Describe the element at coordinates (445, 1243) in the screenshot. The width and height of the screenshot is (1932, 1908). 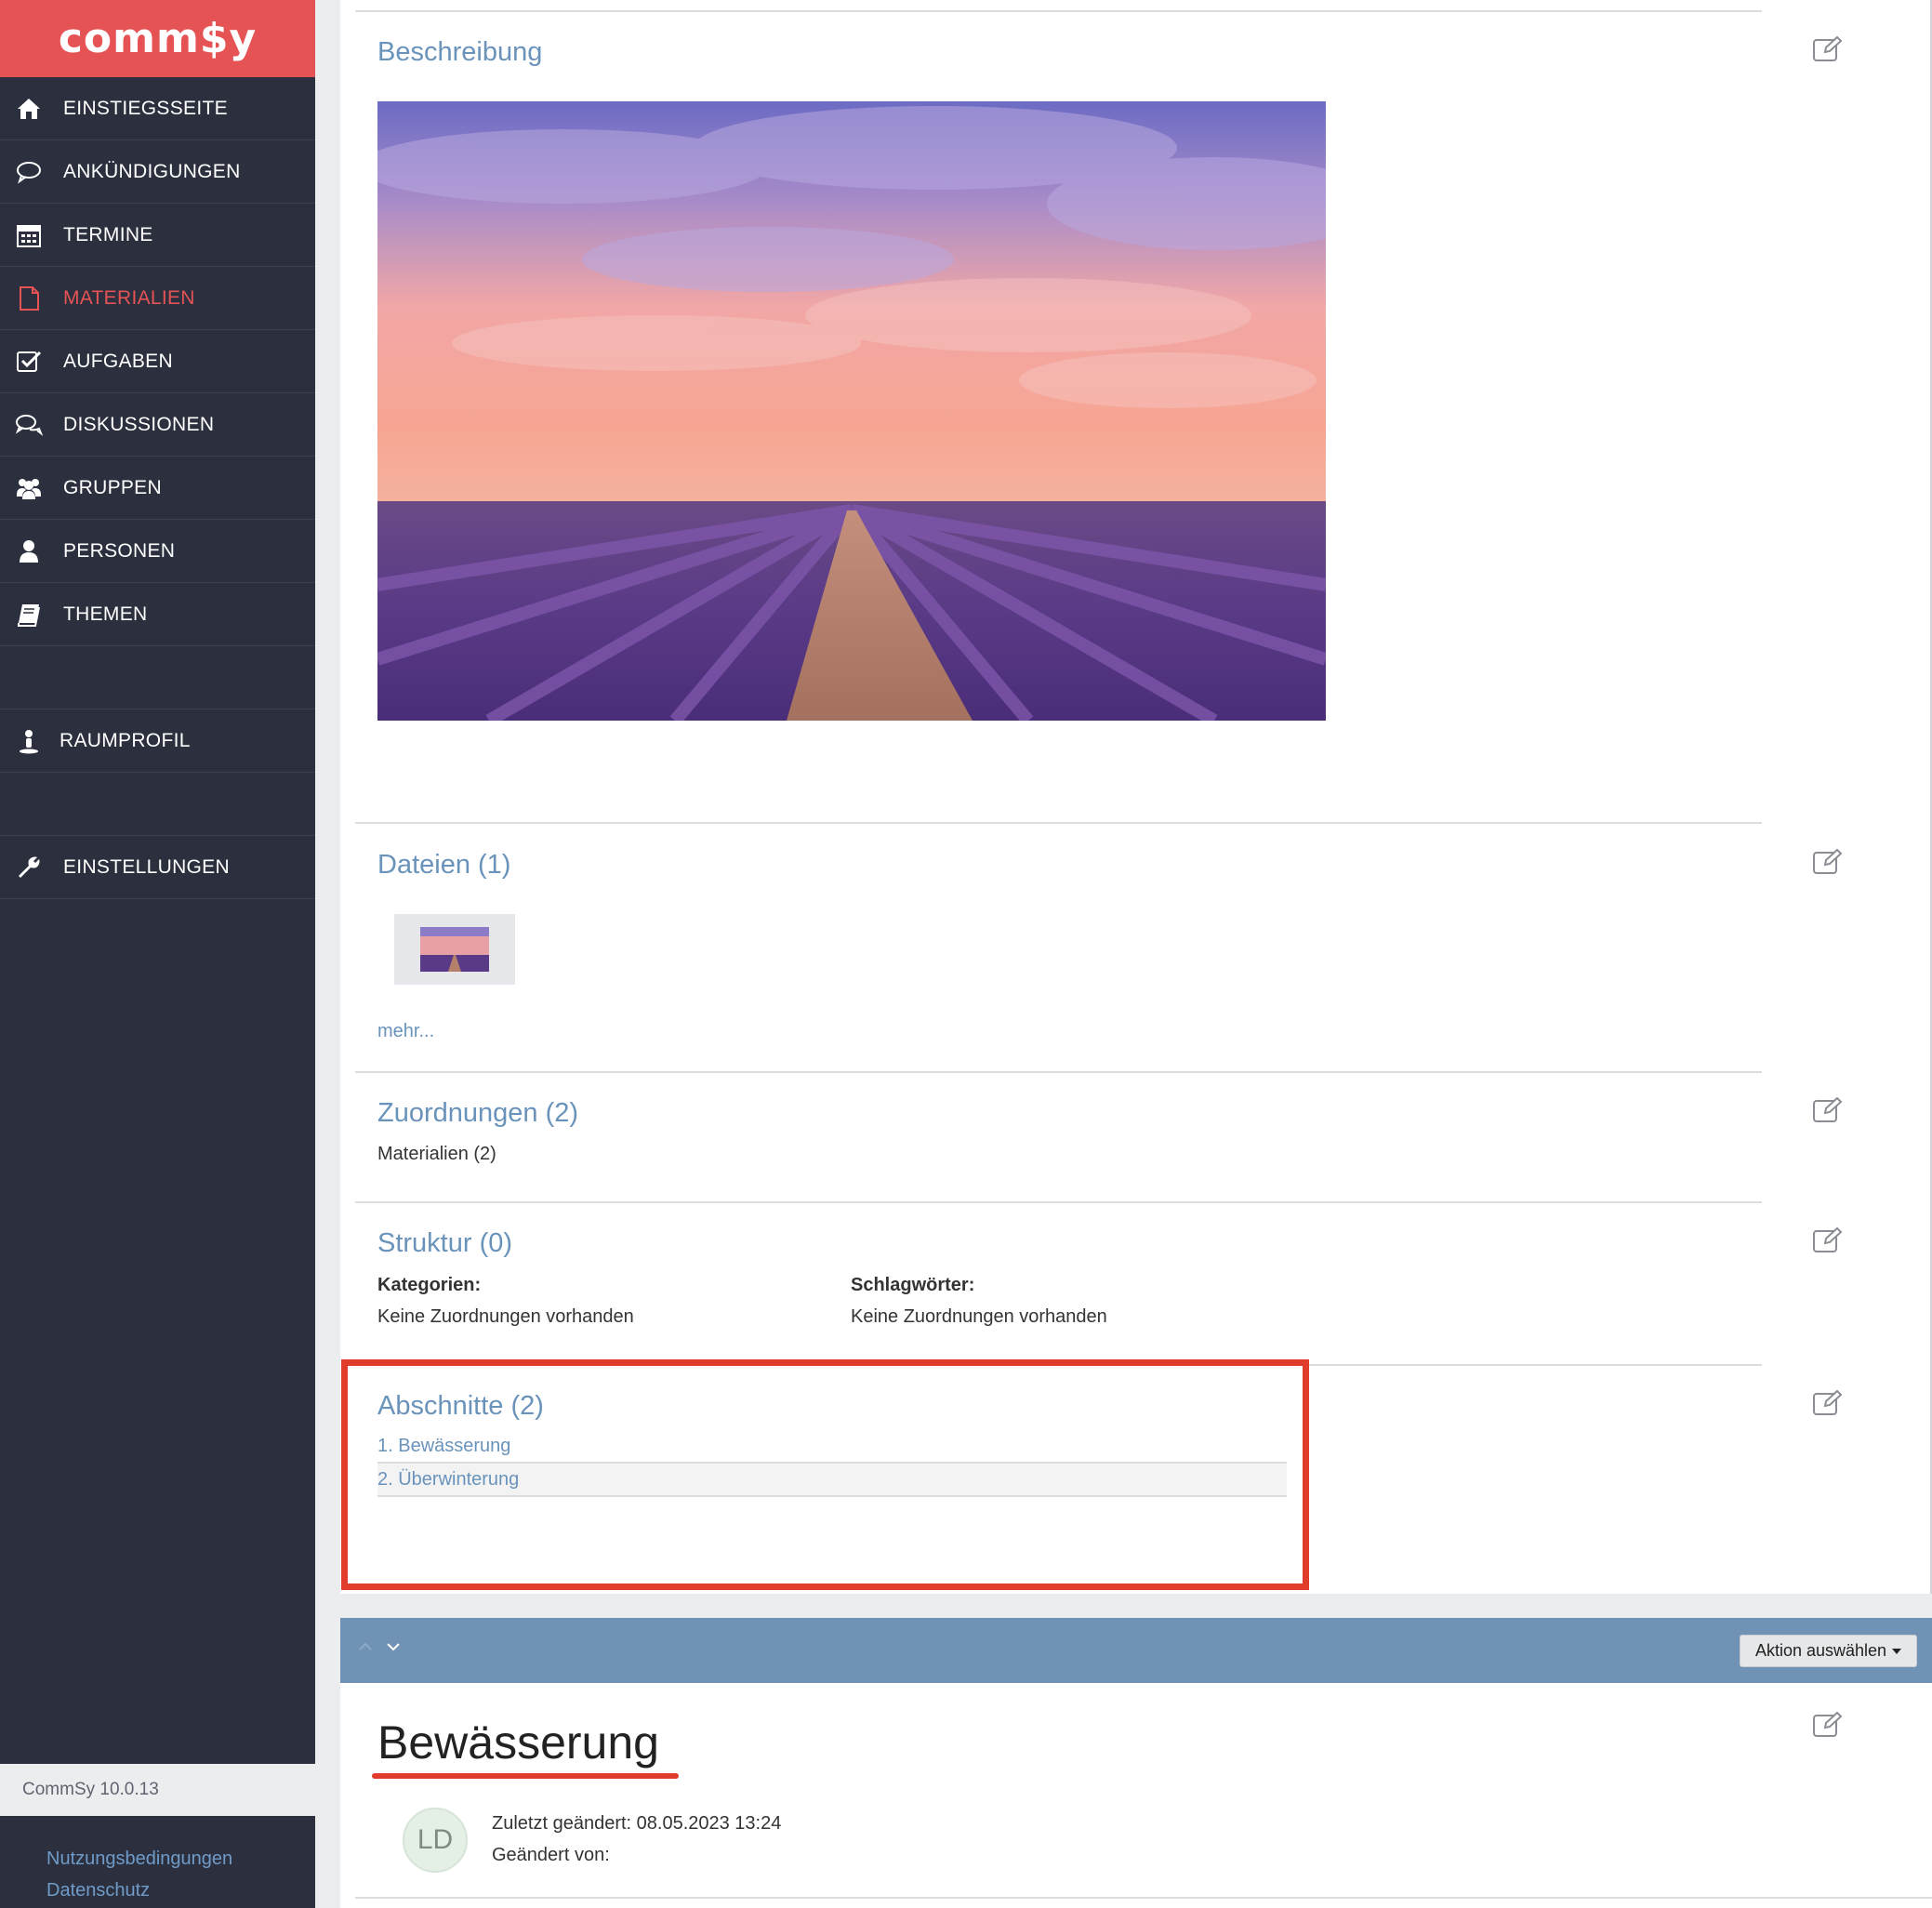
I see `structure-title: Struktur (0)` at that location.